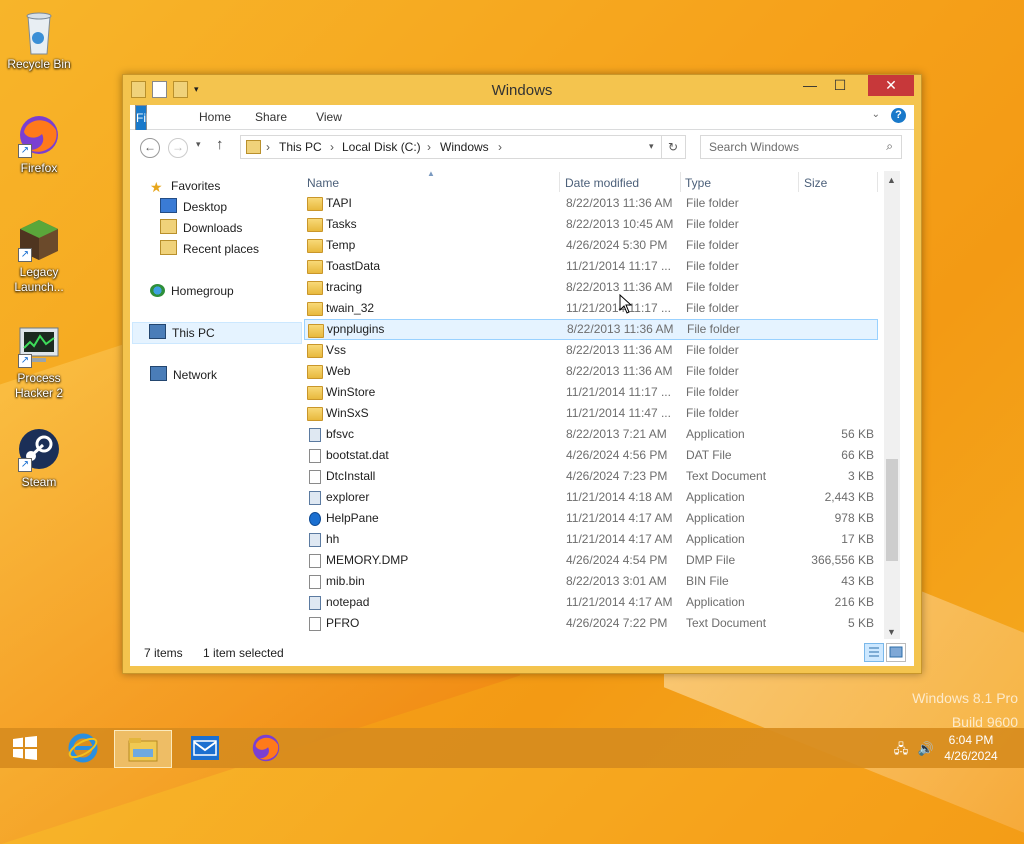 The width and height of the screenshot is (1024, 844). What do you see at coordinates (201, 228) in the screenshot?
I see `nav-downloads: Downloads` at bounding box center [201, 228].